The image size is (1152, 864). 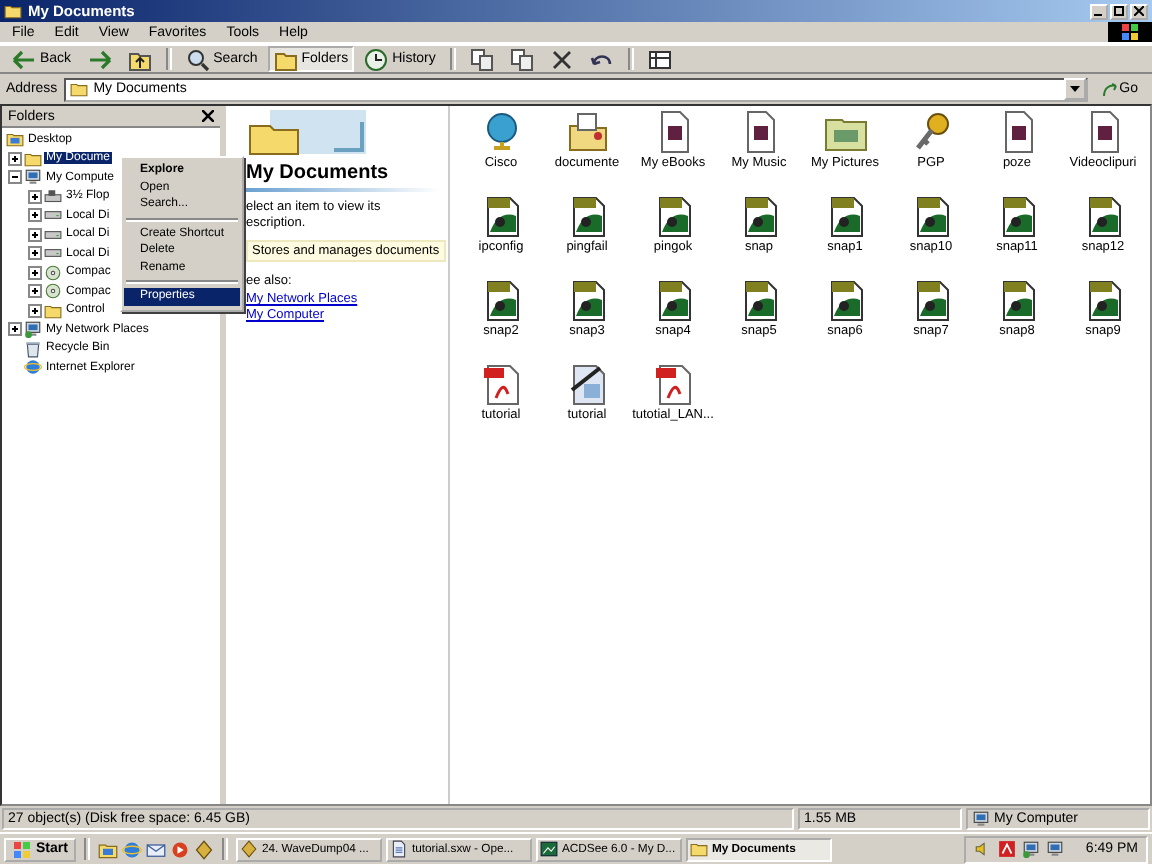 I want to click on folder-title: My Documents, so click(x=317, y=173).